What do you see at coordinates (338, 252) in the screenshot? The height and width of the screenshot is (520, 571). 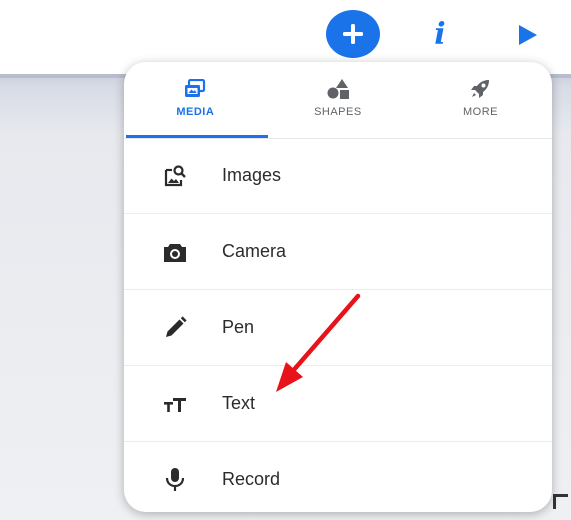 I see `menu-item-camera: Camera` at bounding box center [338, 252].